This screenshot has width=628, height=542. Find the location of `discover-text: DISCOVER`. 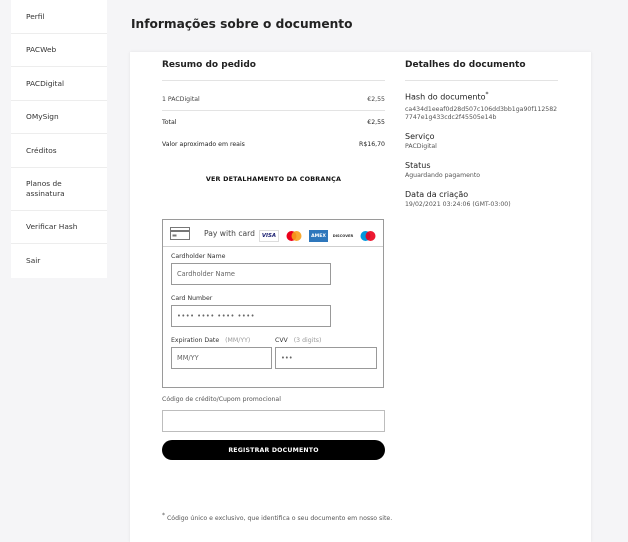

discover-text: DISCOVER is located at coordinates (343, 236).